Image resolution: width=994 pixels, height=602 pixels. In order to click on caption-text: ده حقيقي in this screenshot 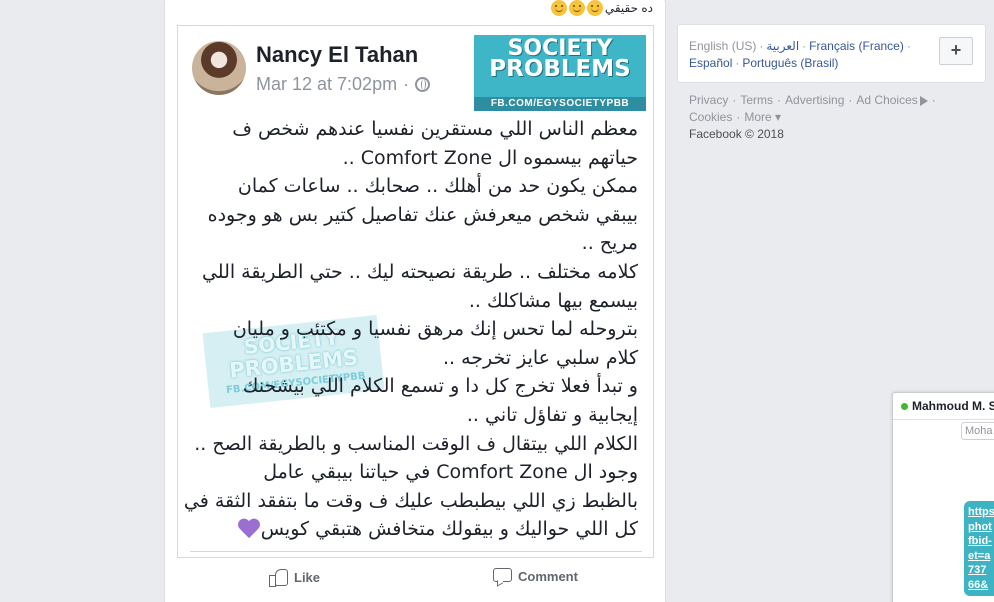, I will do `click(628, 8)`.